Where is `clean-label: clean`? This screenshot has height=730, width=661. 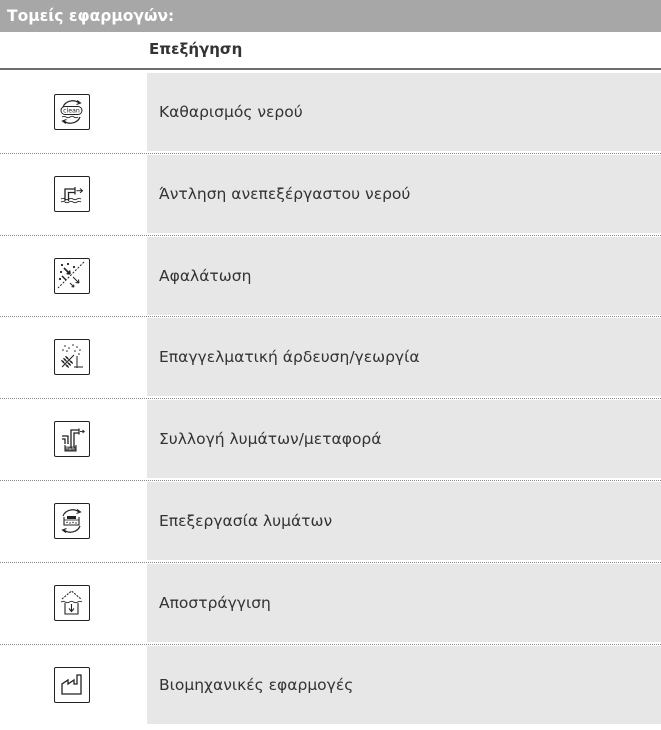 clean-label: clean is located at coordinates (71, 111).